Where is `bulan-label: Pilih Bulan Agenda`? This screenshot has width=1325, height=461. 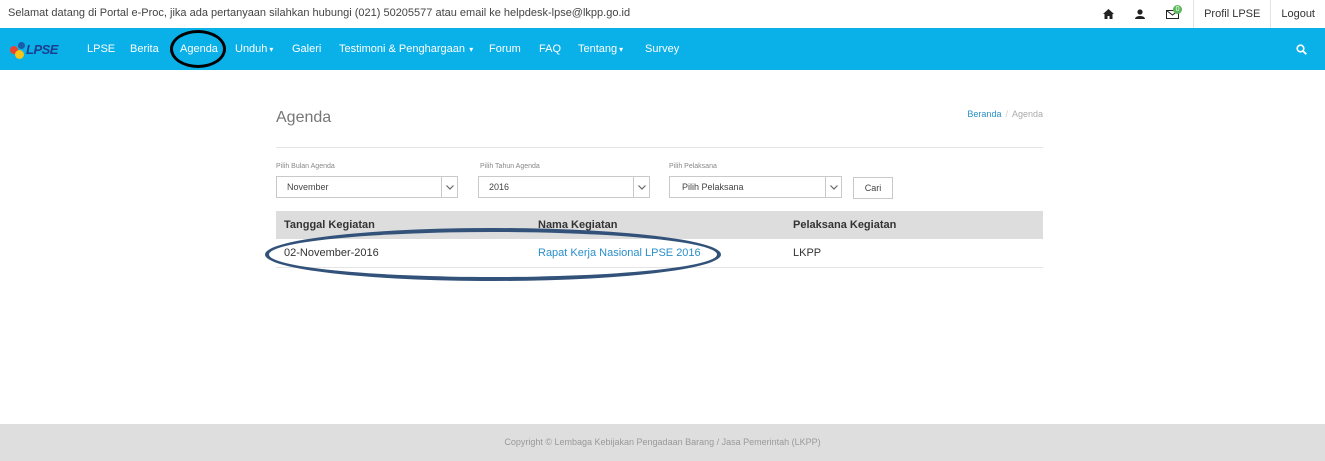 bulan-label: Pilih Bulan Agenda is located at coordinates (305, 166).